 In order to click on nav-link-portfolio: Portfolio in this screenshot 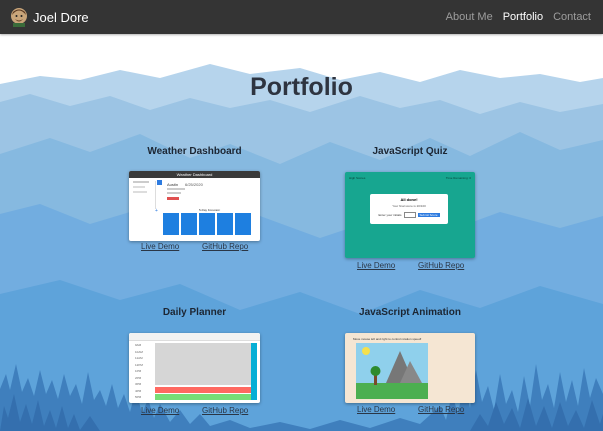, I will do `click(523, 17)`.